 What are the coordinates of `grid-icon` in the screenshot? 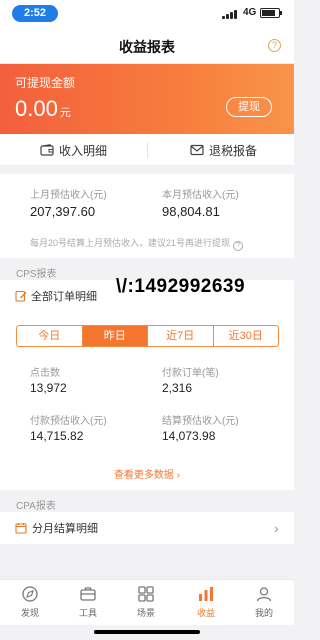 It's located at (146, 594).